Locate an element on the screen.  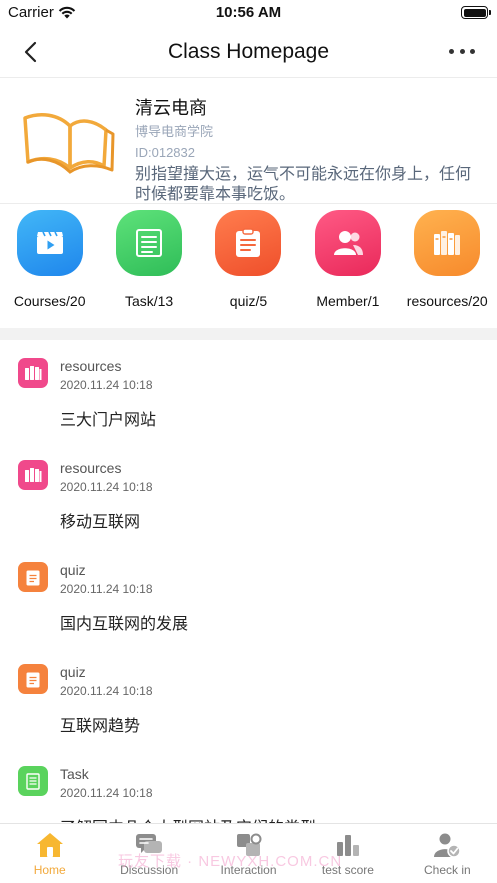
feature-task: Task/13 is located at coordinates (148, 263).